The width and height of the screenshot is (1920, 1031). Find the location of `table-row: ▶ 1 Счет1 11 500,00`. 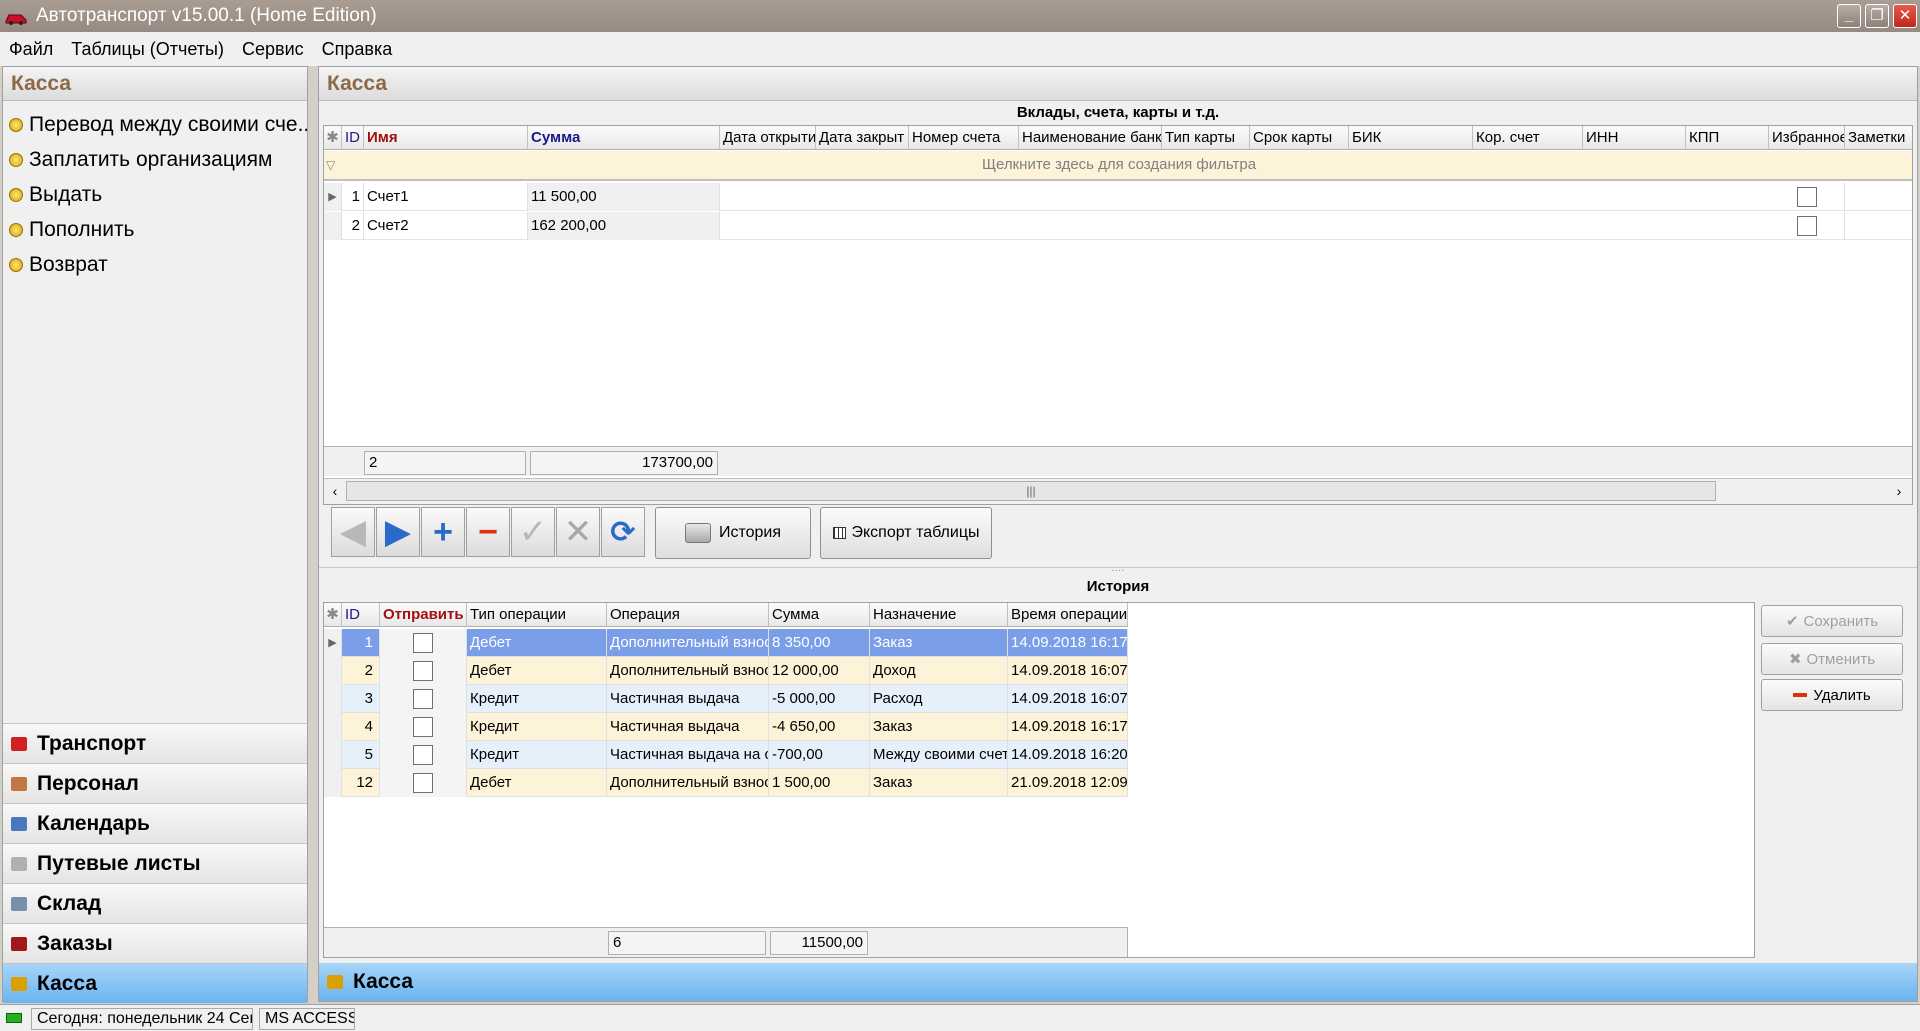

table-row: ▶ 1 Счет1 11 500,00 is located at coordinates (1118, 197).